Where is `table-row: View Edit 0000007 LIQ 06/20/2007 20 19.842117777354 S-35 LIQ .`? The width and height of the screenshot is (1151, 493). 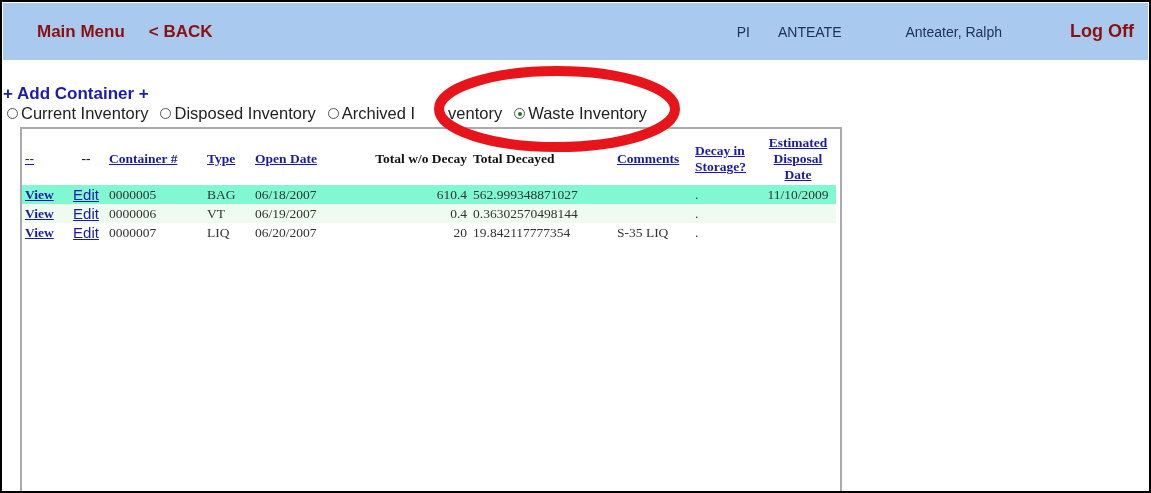
table-row: View Edit 0000007 LIQ 06/20/2007 20 19.842117777354 S-35 LIQ . is located at coordinates (429, 232).